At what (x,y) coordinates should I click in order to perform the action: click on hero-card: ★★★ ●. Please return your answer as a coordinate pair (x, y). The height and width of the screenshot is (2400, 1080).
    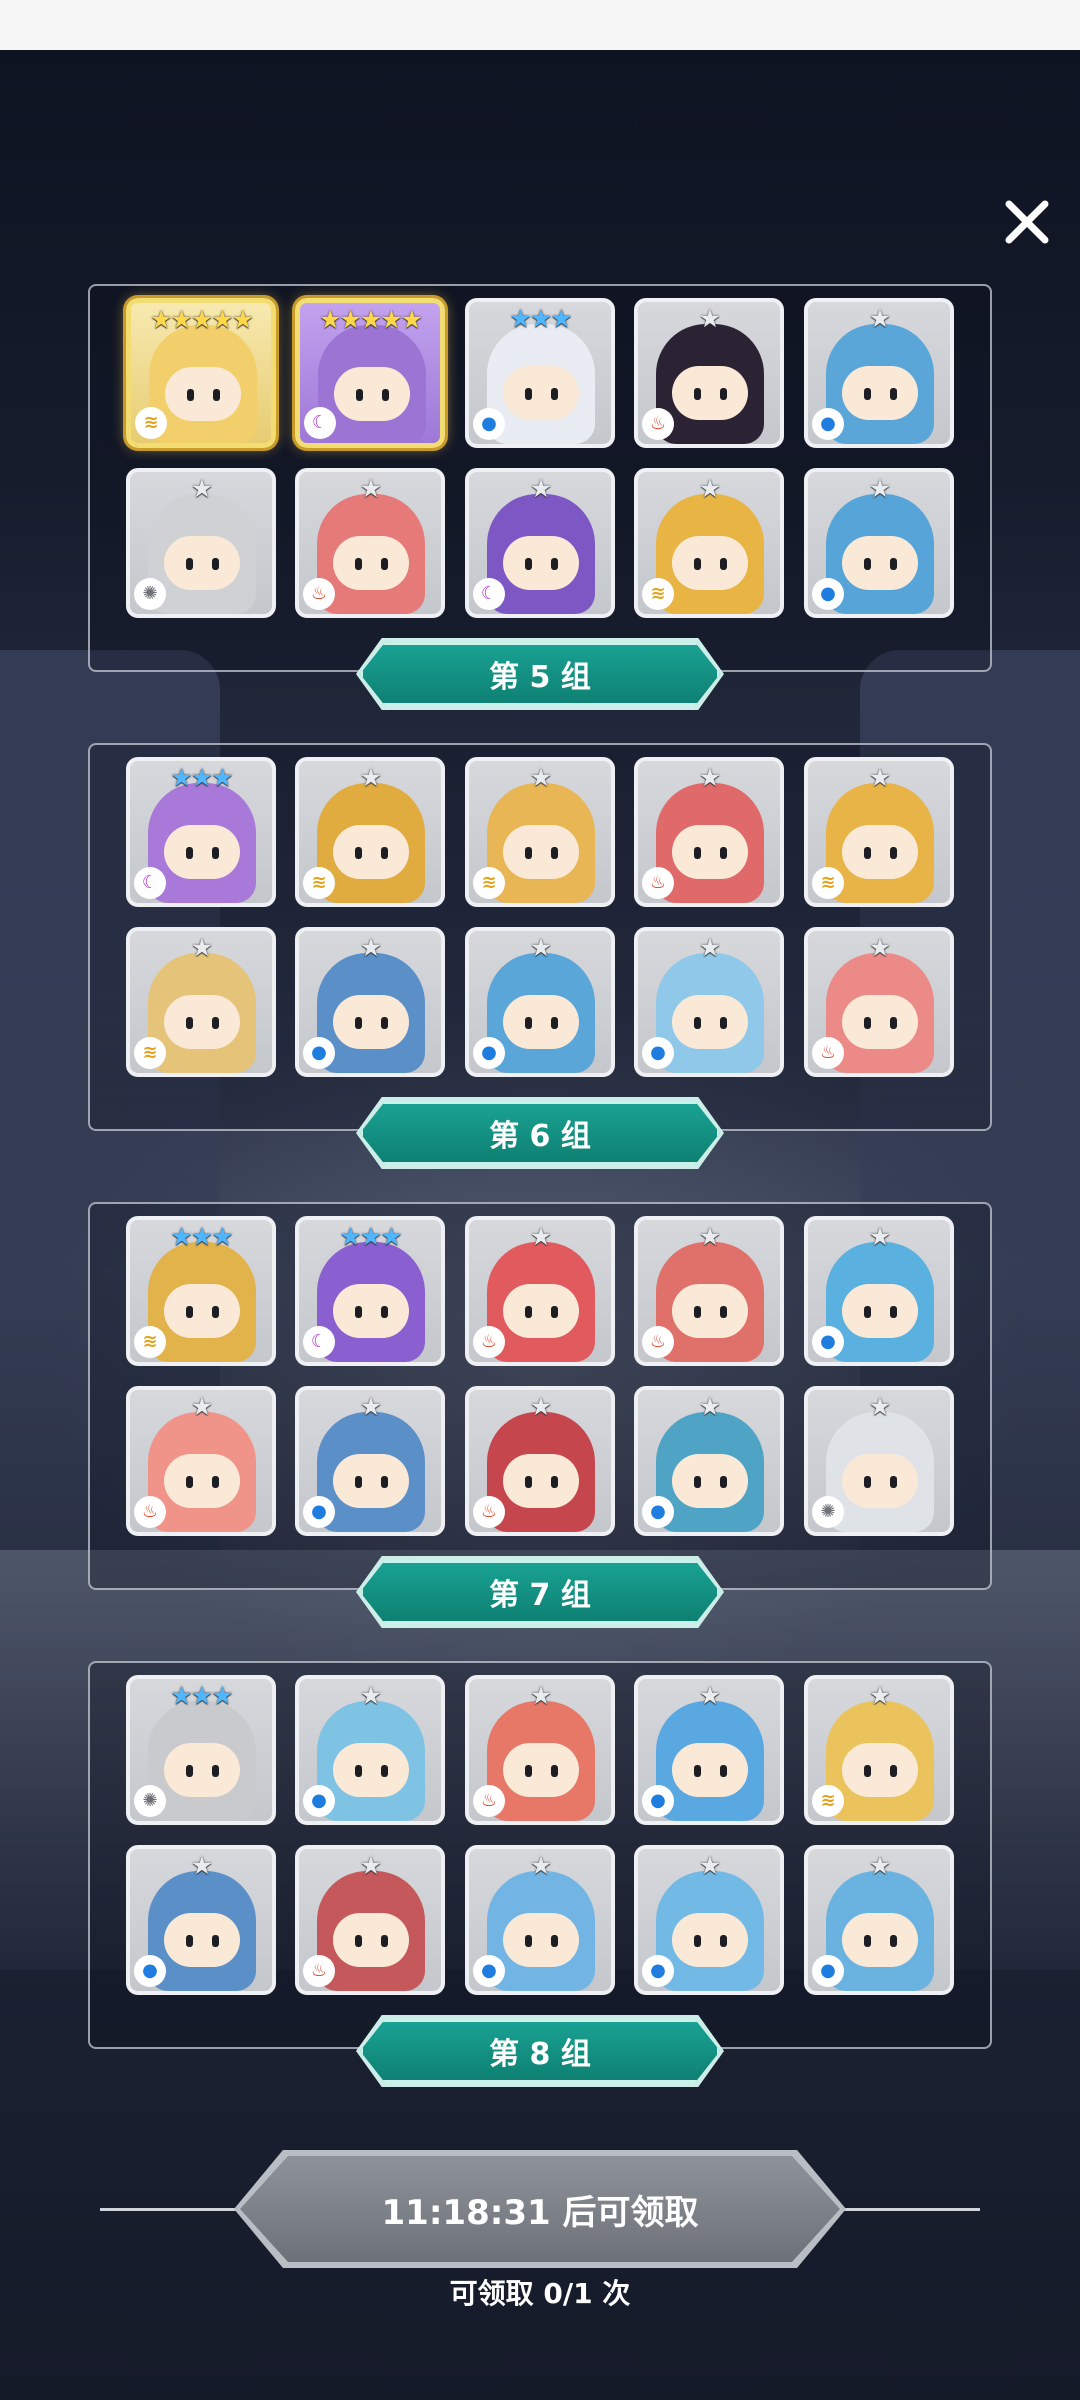
    Looking at the image, I should click on (540, 373).